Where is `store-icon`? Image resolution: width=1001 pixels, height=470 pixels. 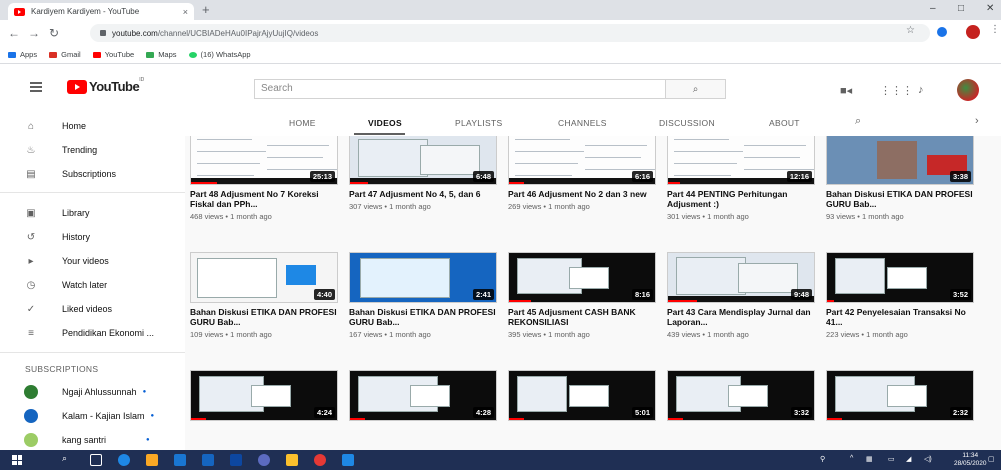 store-icon is located at coordinates (180, 460).